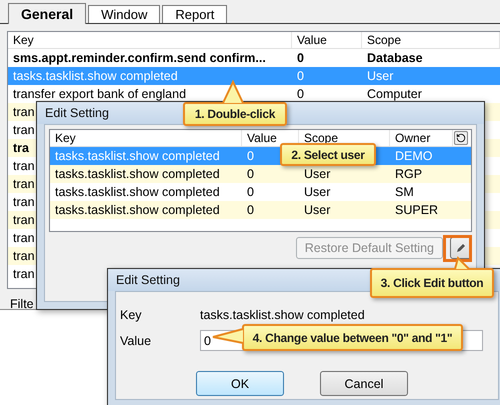 The image size is (500, 405). What do you see at coordinates (431, 40) in the screenshot?
I see `column-header: Scope` at bounding box center [431, 40].